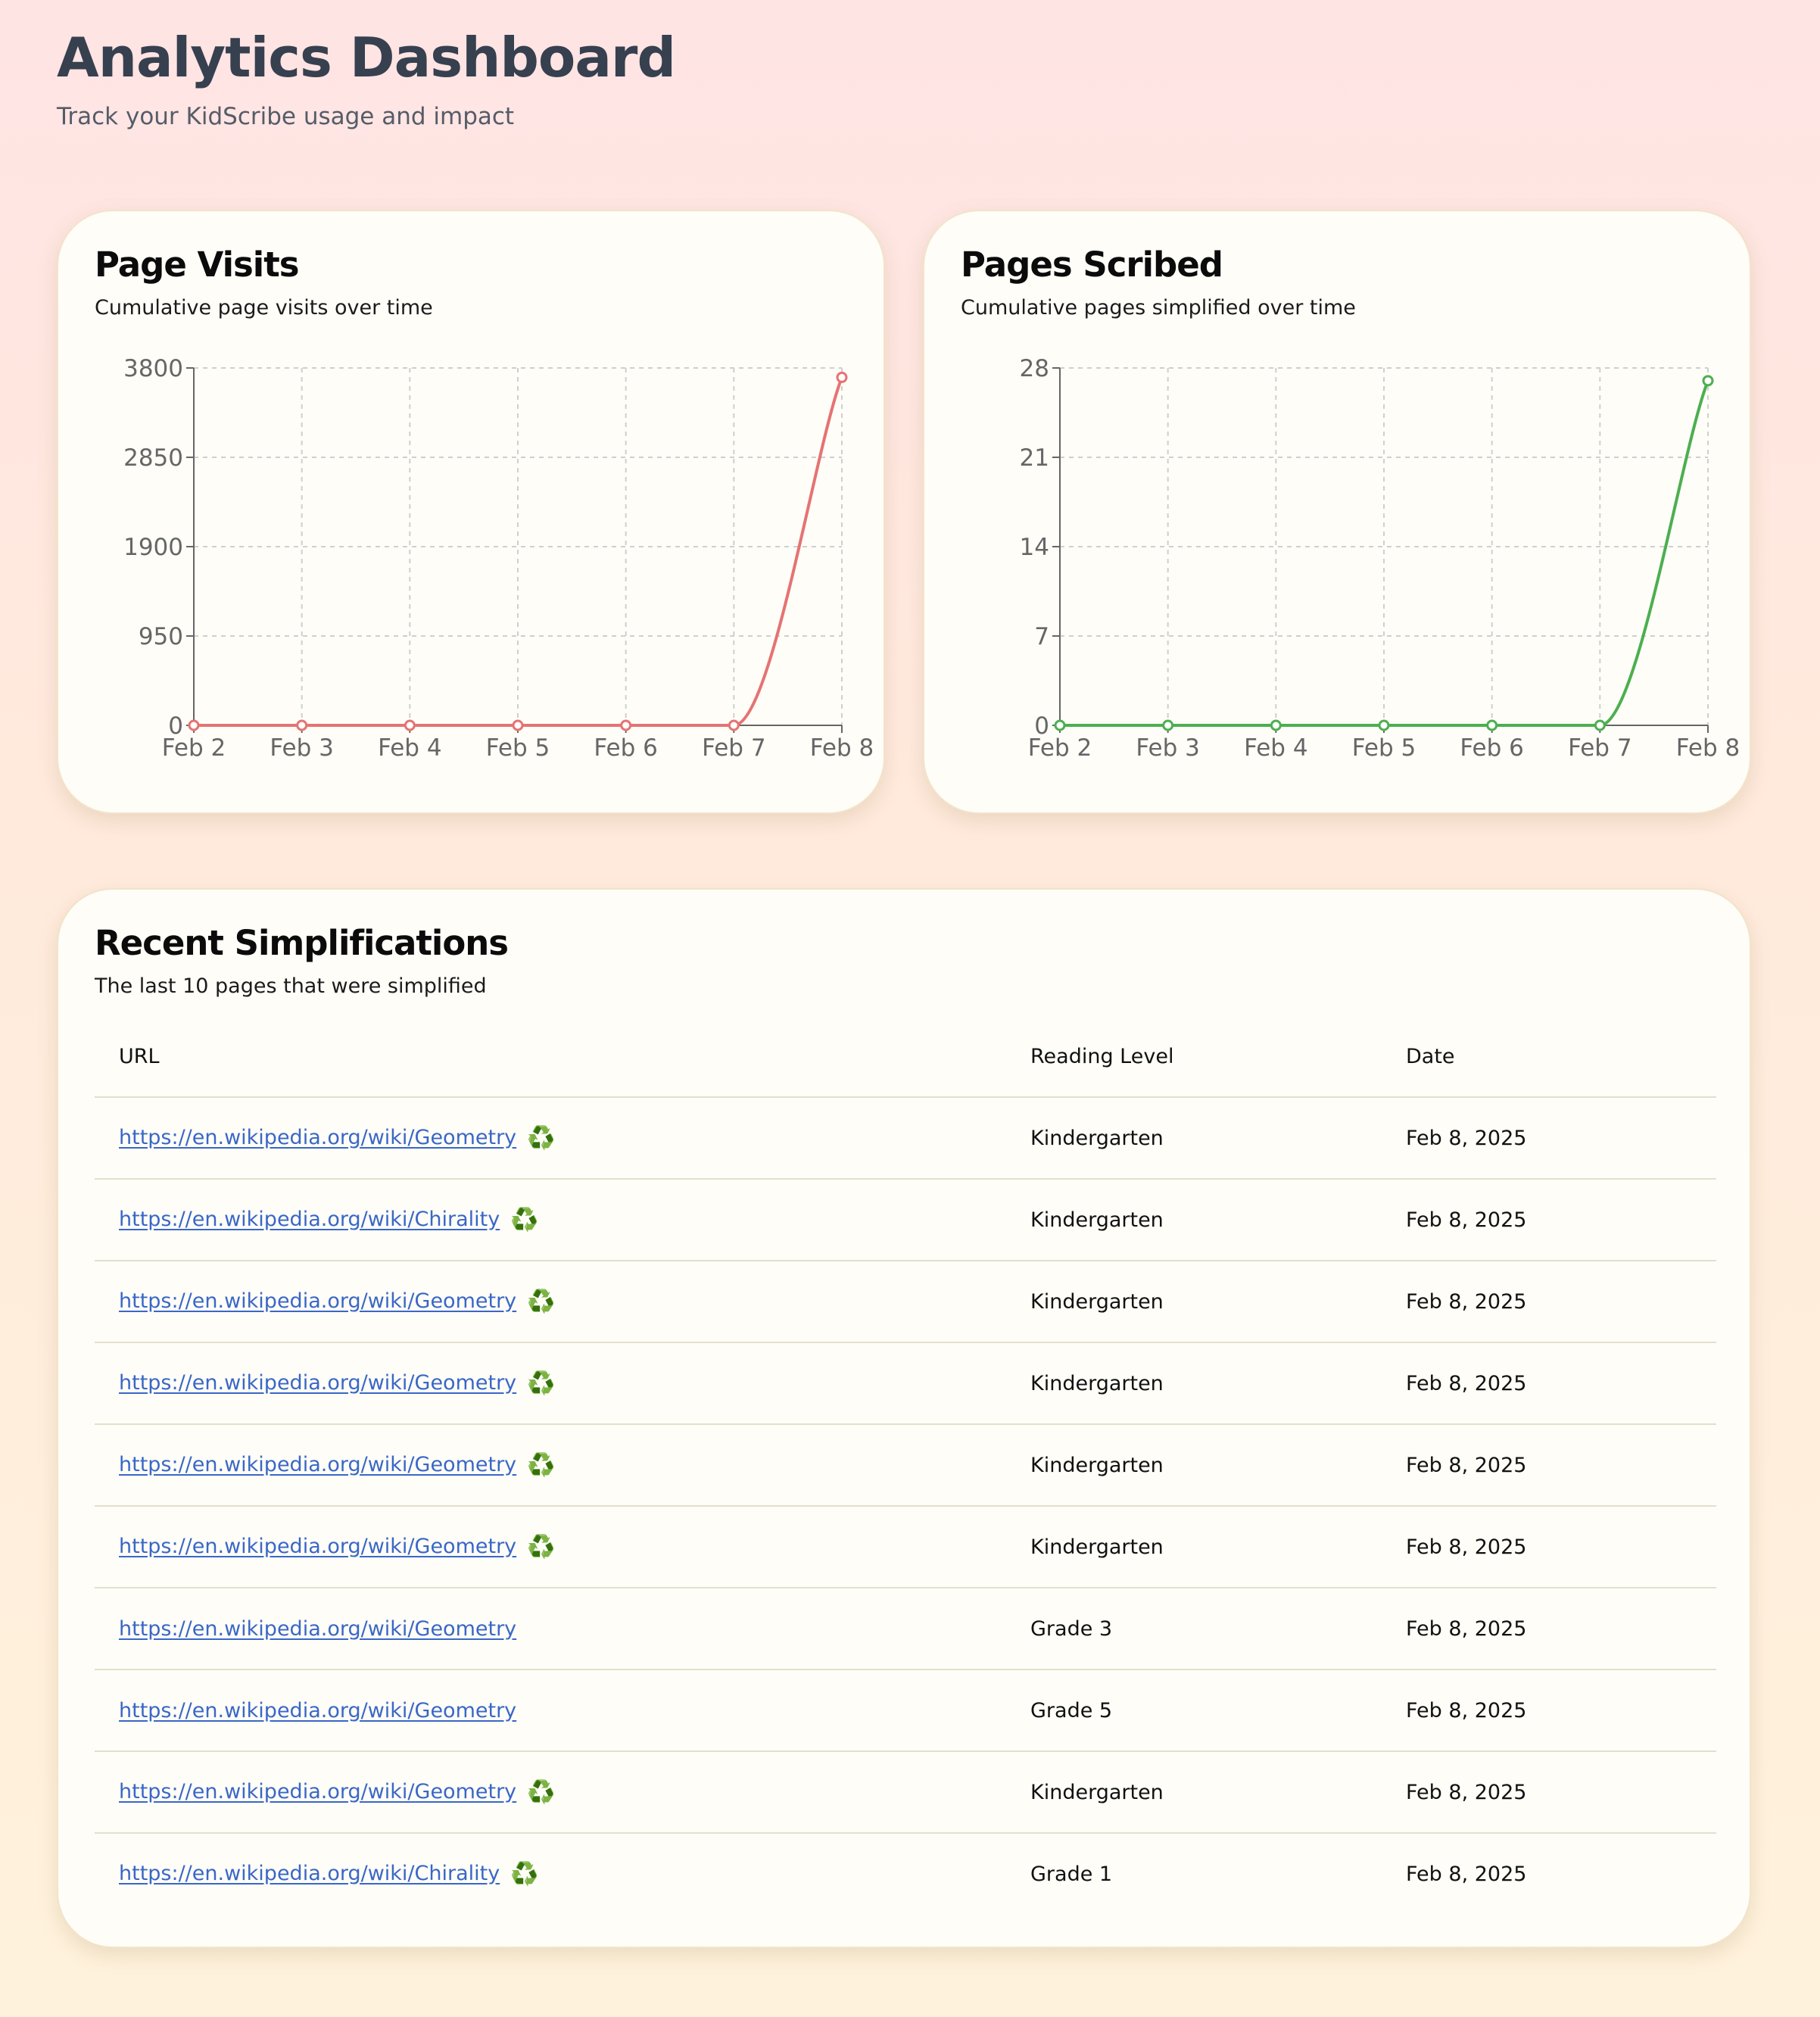 This screenshot has width=1820, height=2017. I want to click on card-title: Recent Simplifications, so click(302, 943).